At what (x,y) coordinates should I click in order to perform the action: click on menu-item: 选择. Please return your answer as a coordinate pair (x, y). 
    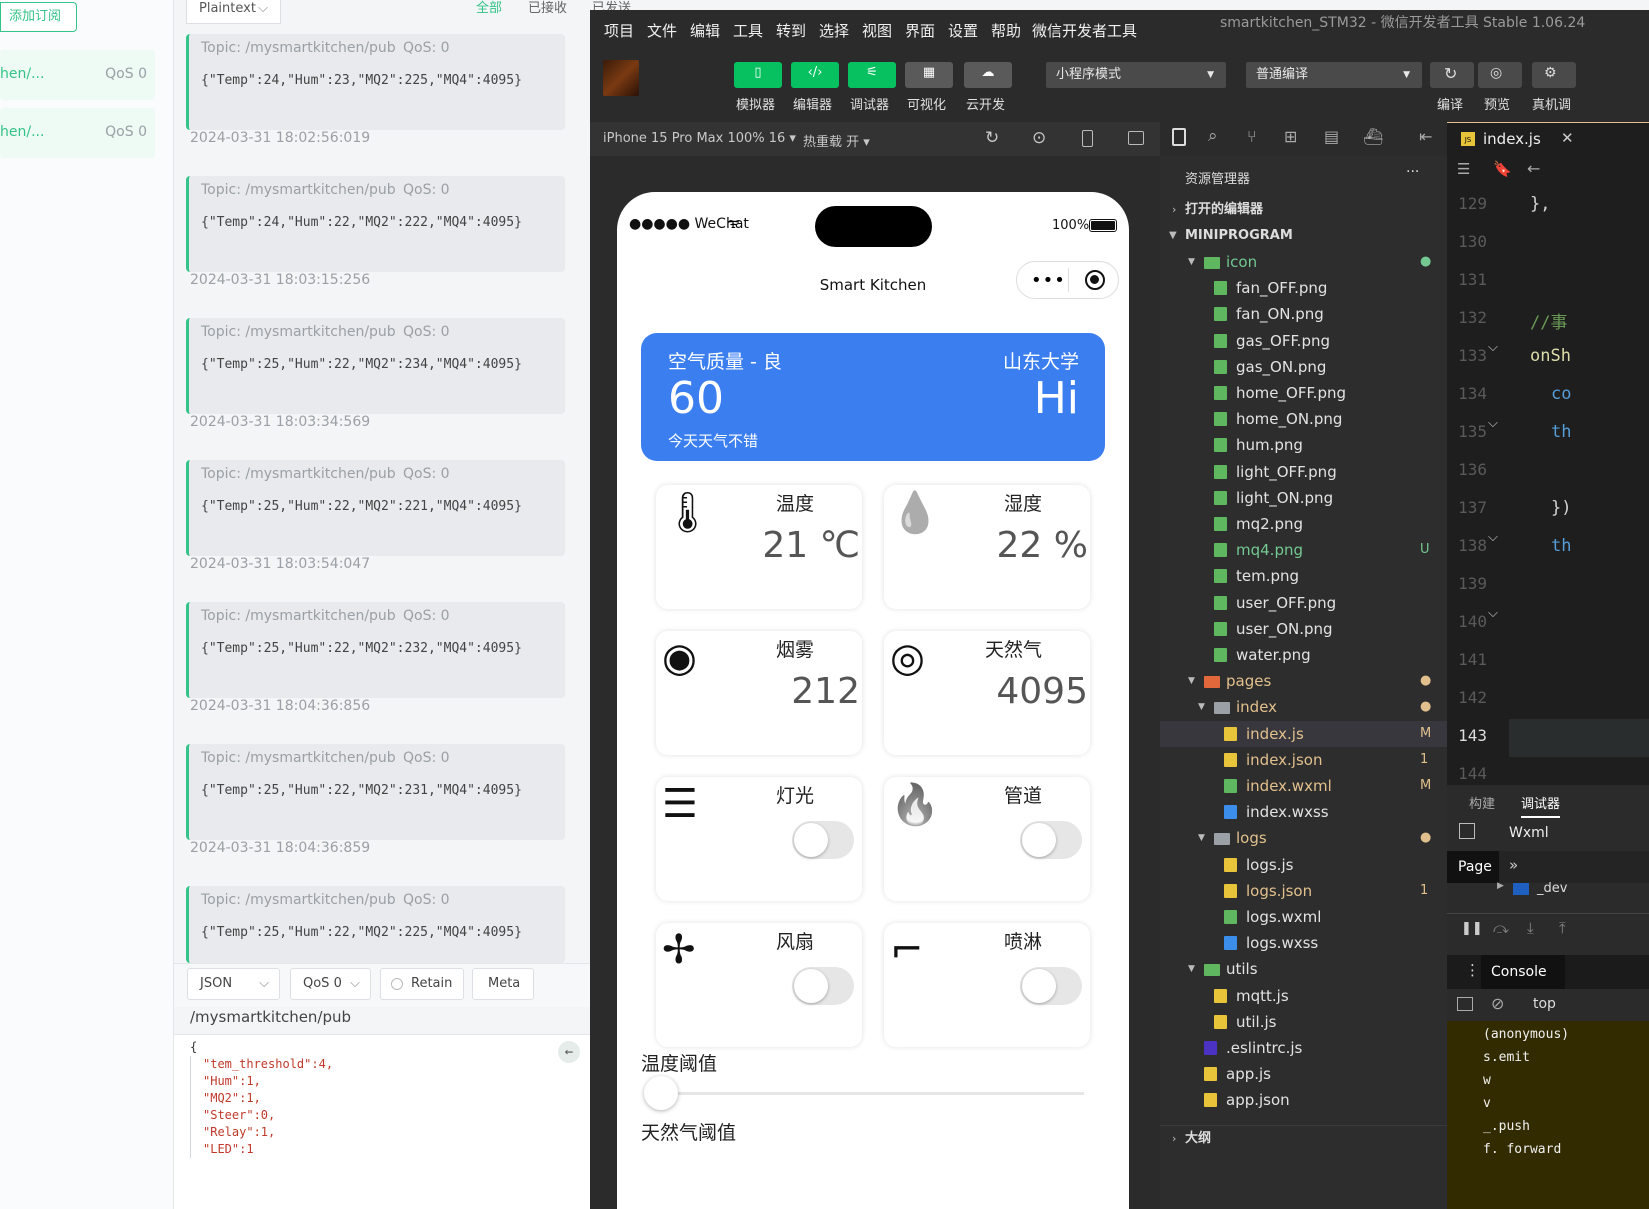
    Looking at the image, I should click on (834, 30).